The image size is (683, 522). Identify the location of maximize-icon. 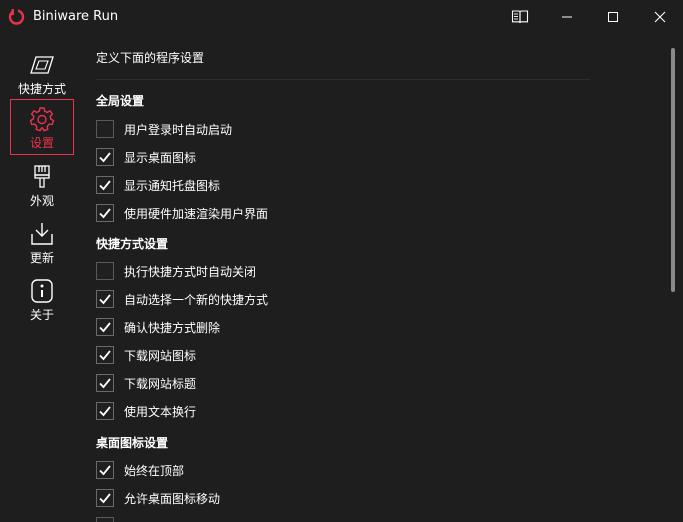
(613, 17).